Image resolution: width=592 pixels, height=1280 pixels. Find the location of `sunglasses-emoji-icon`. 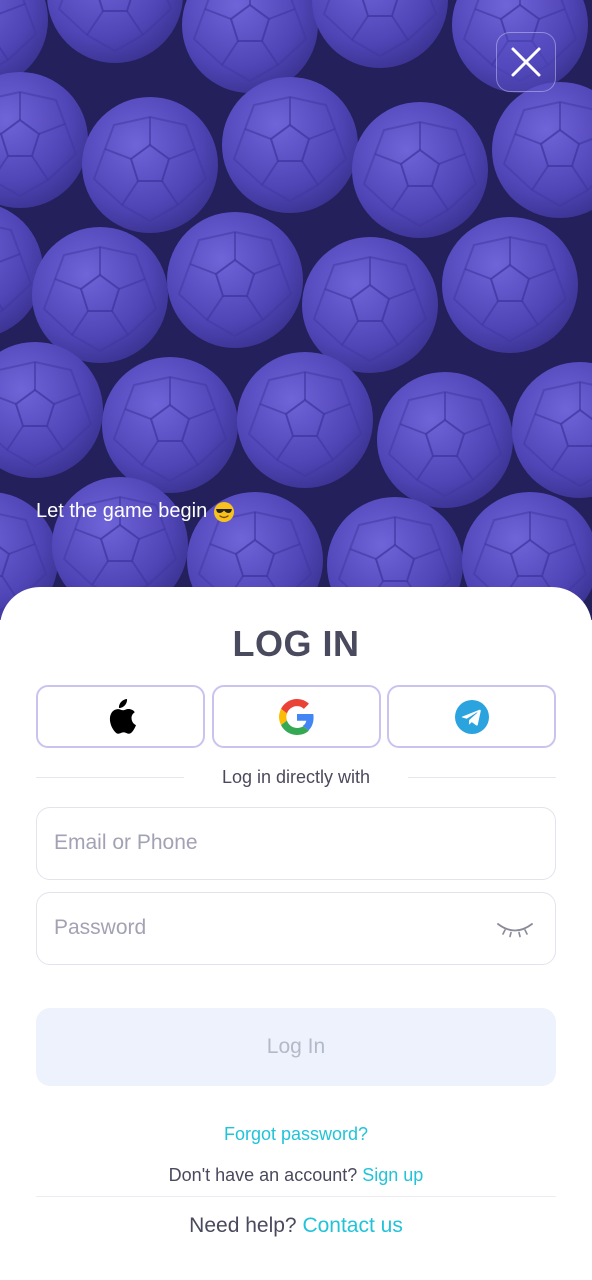

sunglasses-emoji-icon is located at coordinates (224, 512).